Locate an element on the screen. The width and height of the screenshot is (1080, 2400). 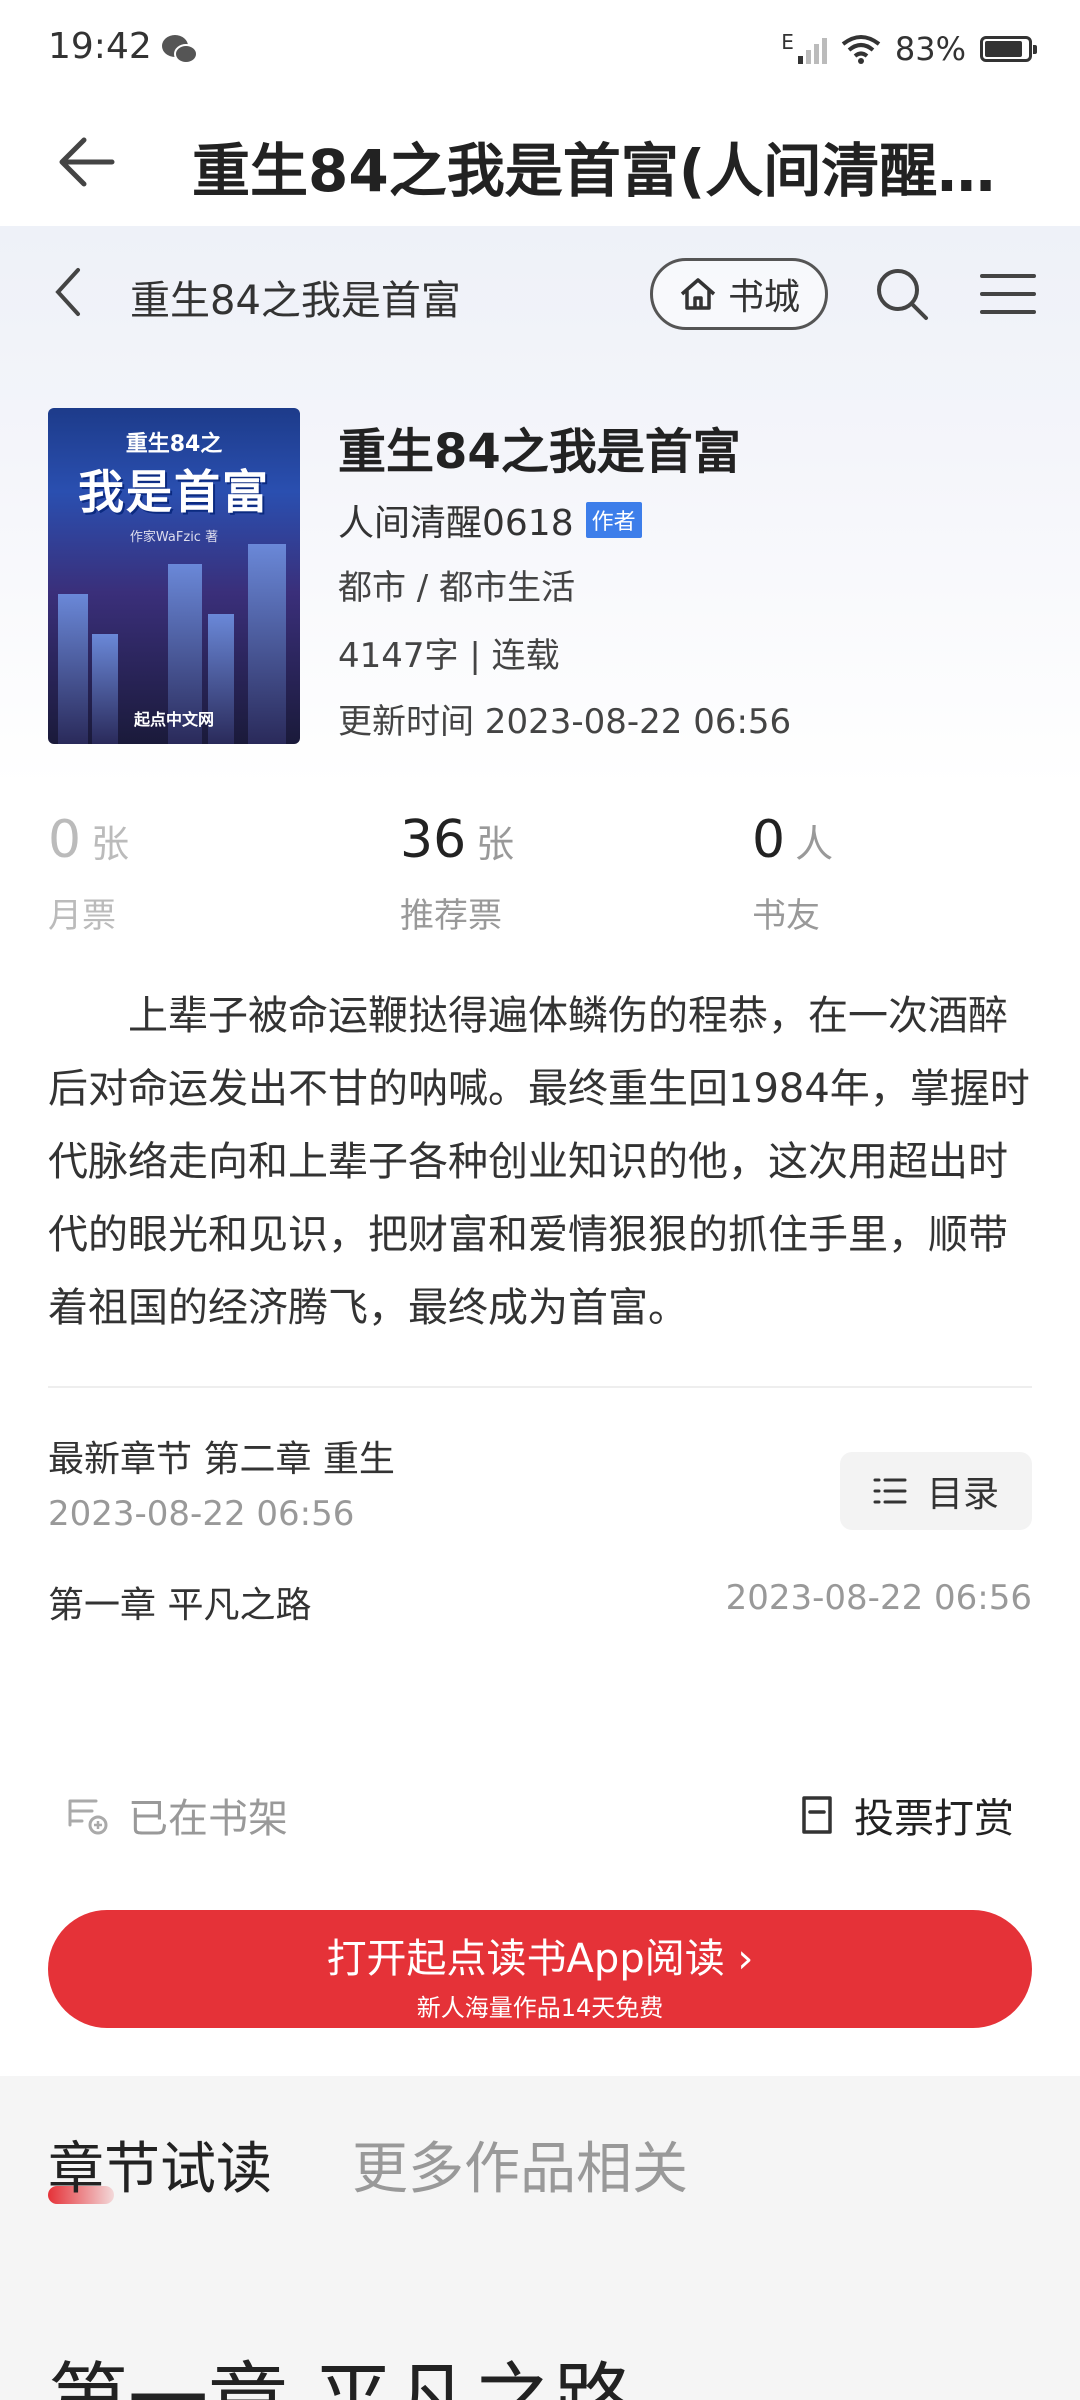
back-arrow-icon is located at coordinates (86, 162).